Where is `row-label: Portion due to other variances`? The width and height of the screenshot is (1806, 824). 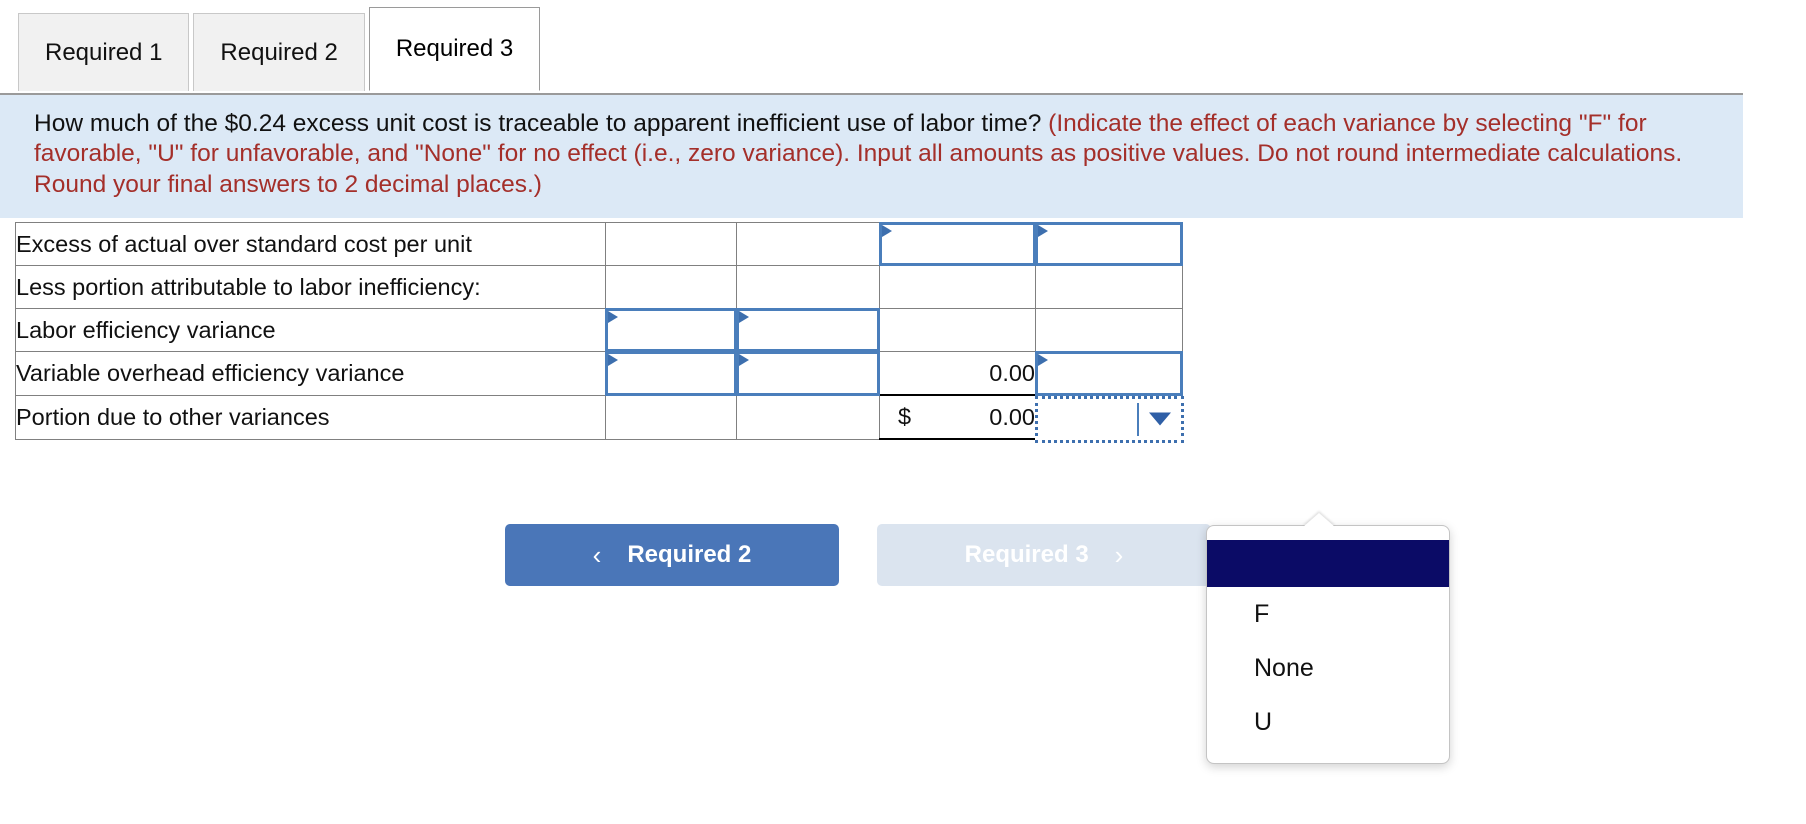 row-label: Portion due to other variances is located at coordinates (310, 417).